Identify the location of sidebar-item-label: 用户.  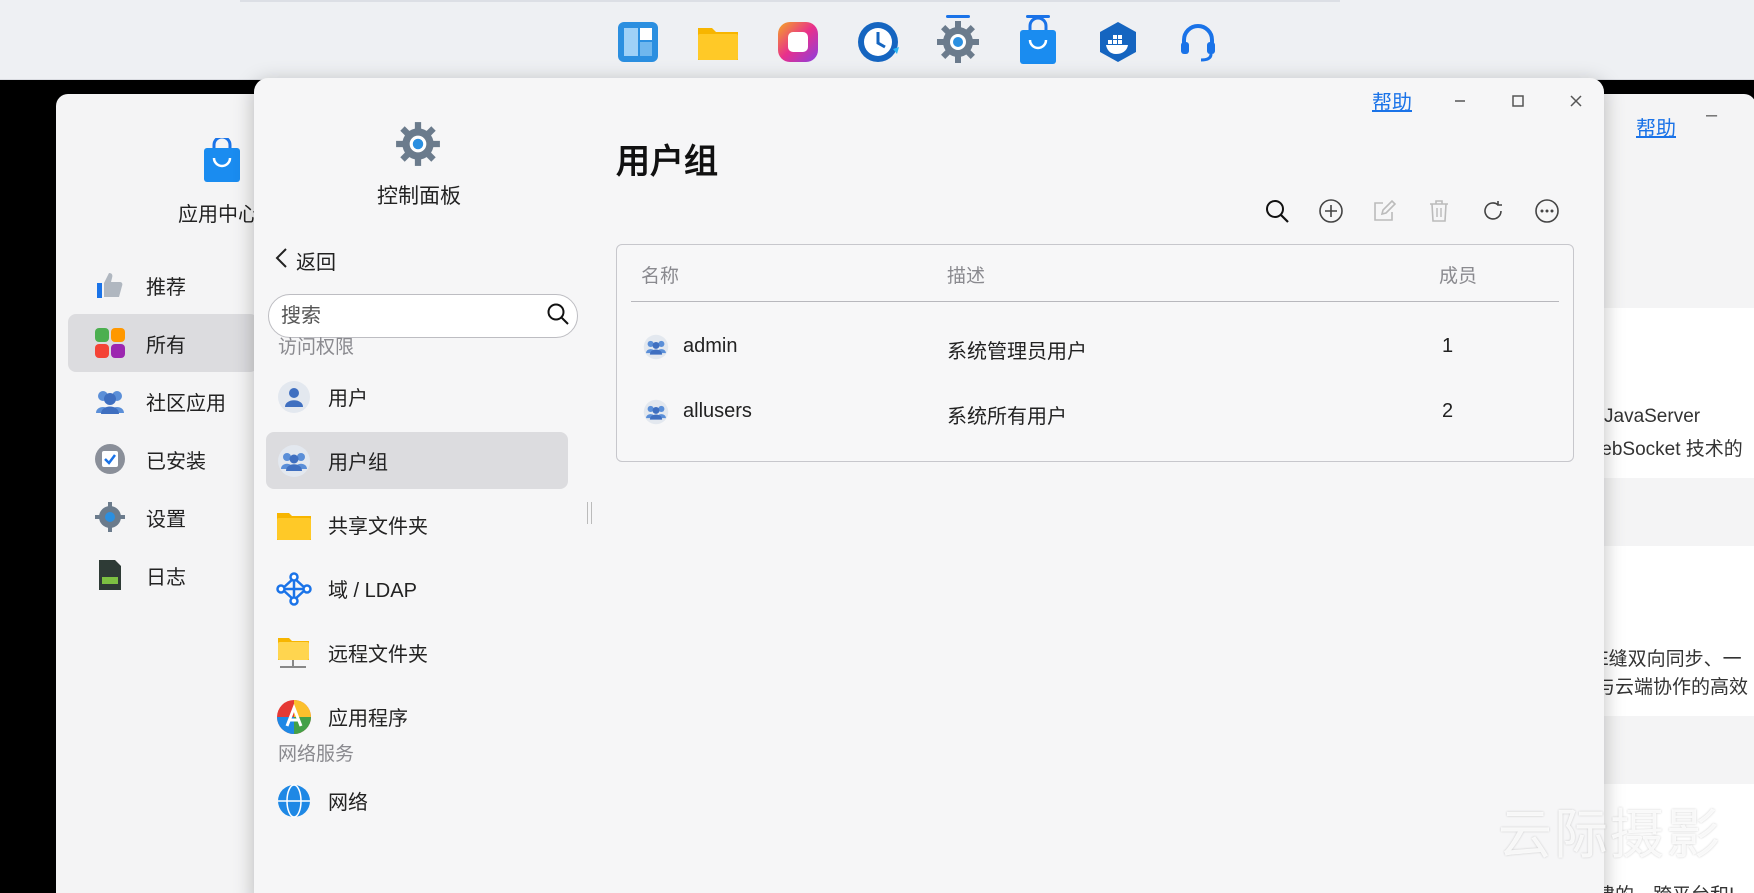
(348, 399).